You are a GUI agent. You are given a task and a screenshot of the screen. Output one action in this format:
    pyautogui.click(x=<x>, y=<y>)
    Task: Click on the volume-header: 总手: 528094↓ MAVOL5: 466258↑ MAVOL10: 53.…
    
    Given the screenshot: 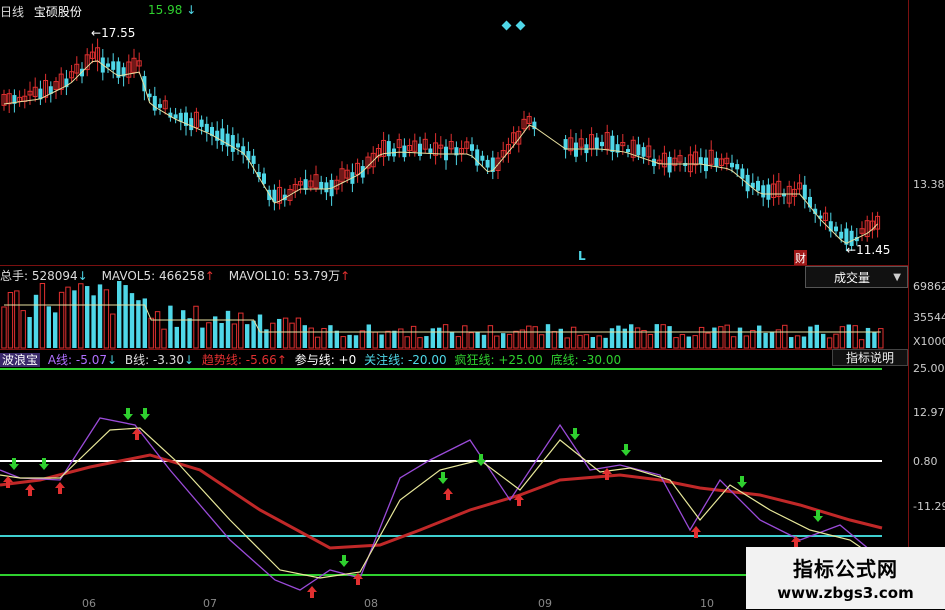 What is the action you would take?
    pyautogui.click(x=175, y=275)
    